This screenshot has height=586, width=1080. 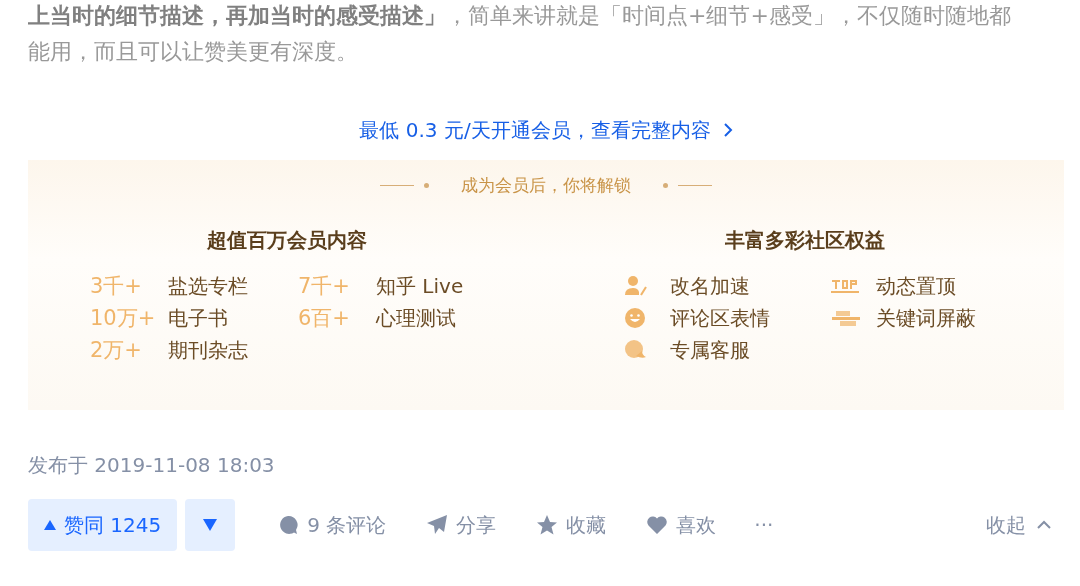 What do you see at coordinates (420, 286) in the screenshot?
I see `content-label: 知乎 Live` at bounding box center [420, 286].